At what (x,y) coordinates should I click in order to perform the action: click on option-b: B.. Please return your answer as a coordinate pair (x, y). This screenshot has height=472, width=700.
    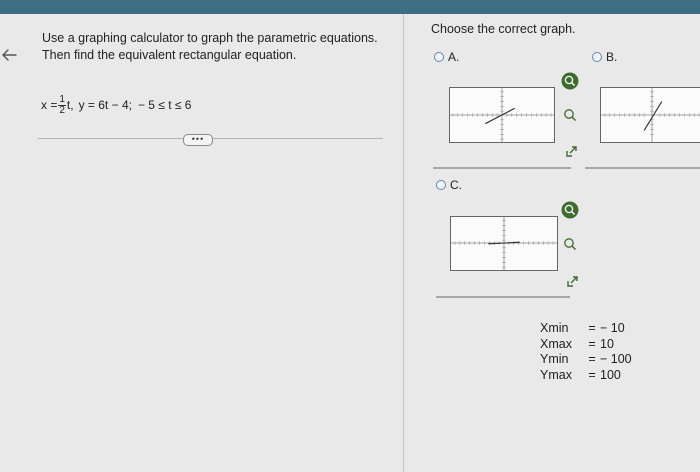
    Looking at the image, I should click on (604, 57).